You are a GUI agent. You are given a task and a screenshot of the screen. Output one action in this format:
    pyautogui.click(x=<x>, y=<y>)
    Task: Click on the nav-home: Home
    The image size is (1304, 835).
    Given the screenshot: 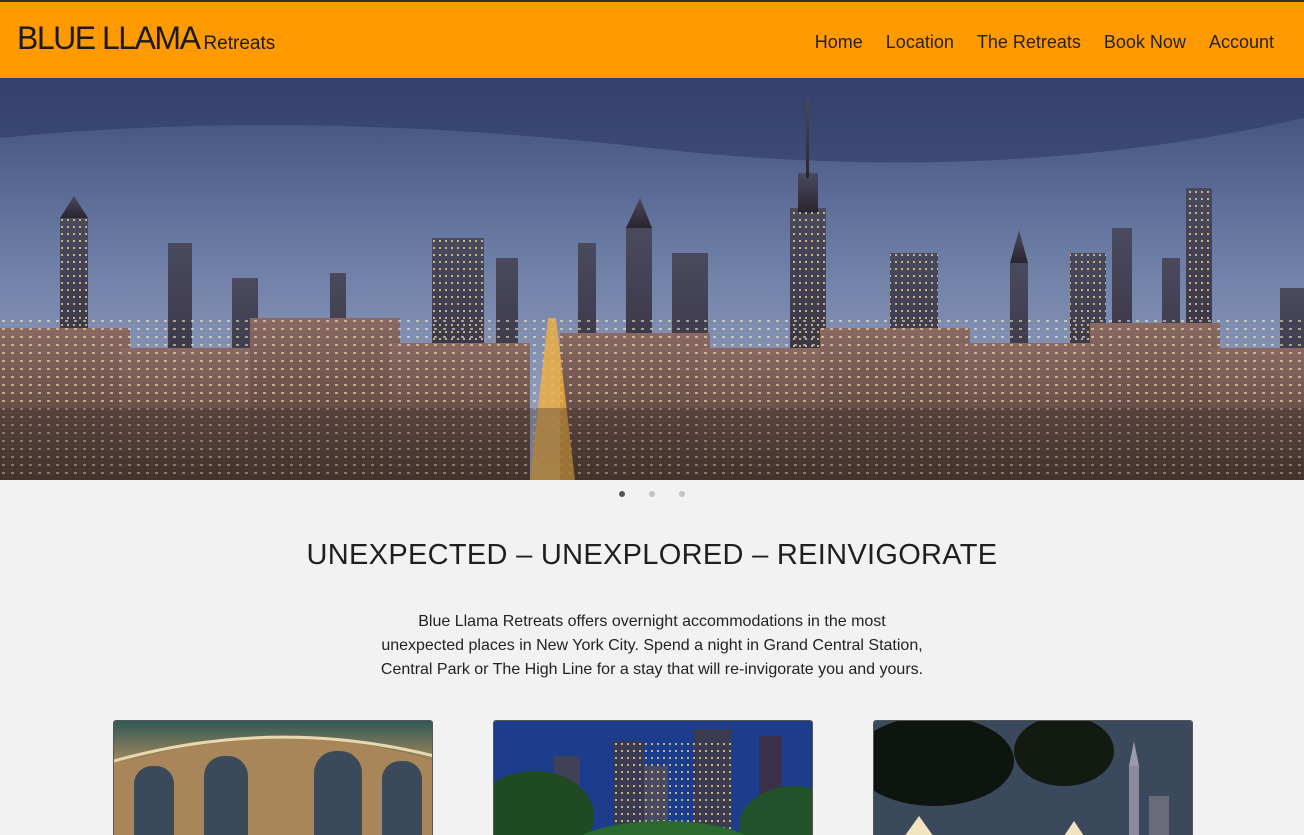 What is the action you would take?
    pyautogui.click(x=839, y=42)
    